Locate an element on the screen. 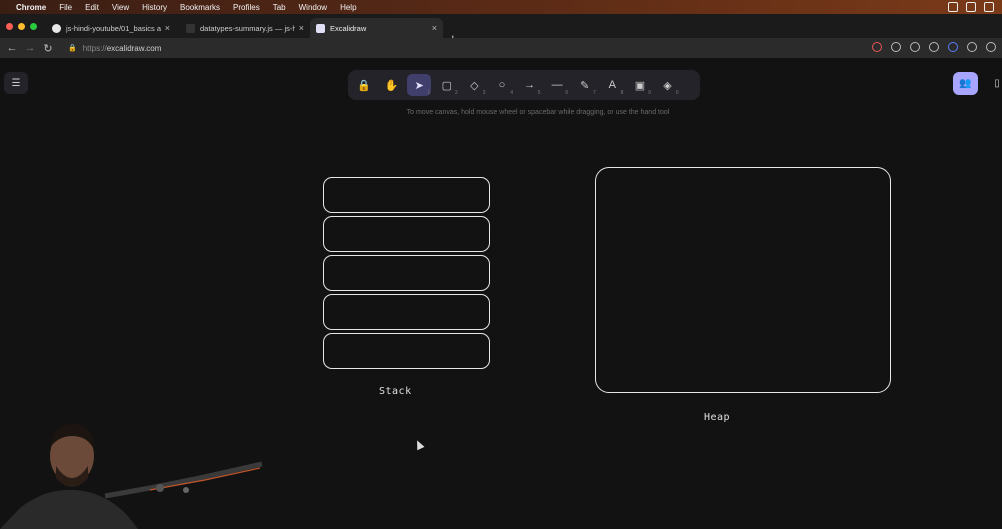 The height and width of the screenshot is (529, 1002). tool-shortcut-number: 1 is located at coordinates (429, 93).